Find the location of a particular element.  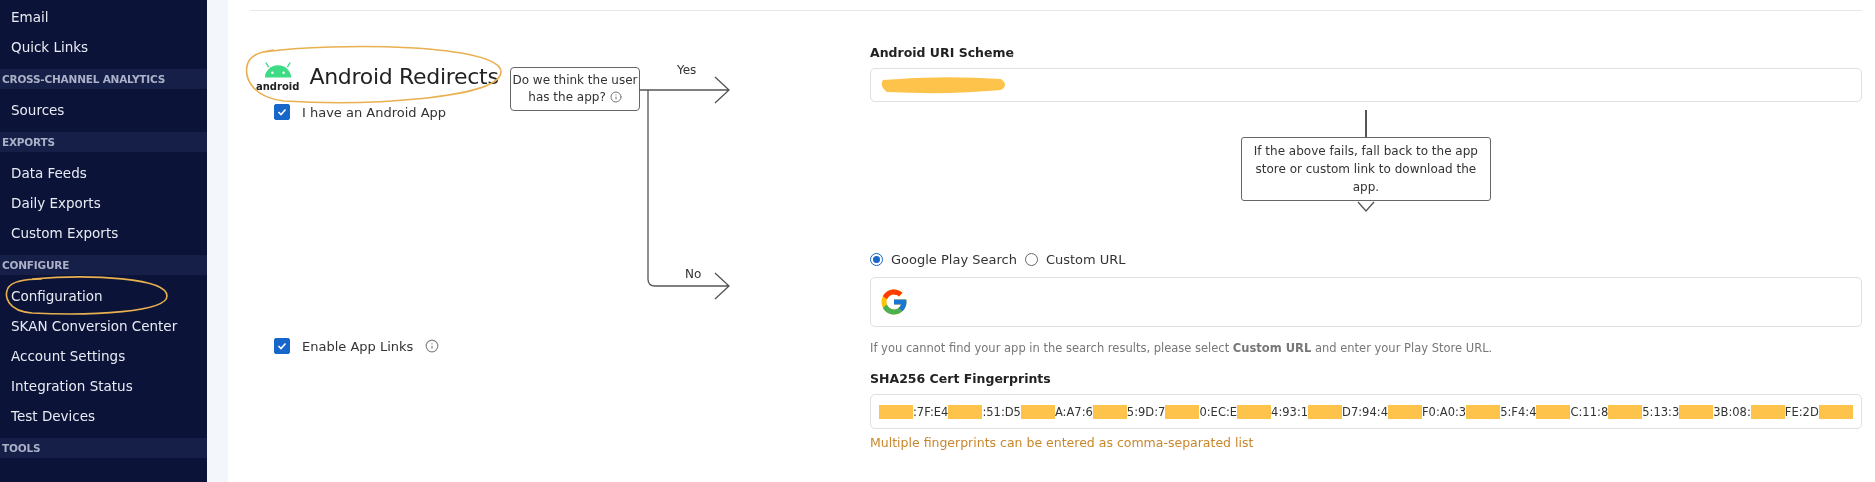

help-text: Multiple fingerprints can be entered as comma-separated list is located at coordinates (1062, 442).